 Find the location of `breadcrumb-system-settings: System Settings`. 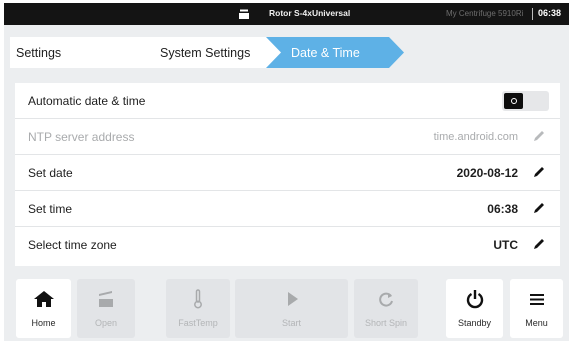

breadcrumb-system-settings: System Settings is located at coordinates (206, 52).